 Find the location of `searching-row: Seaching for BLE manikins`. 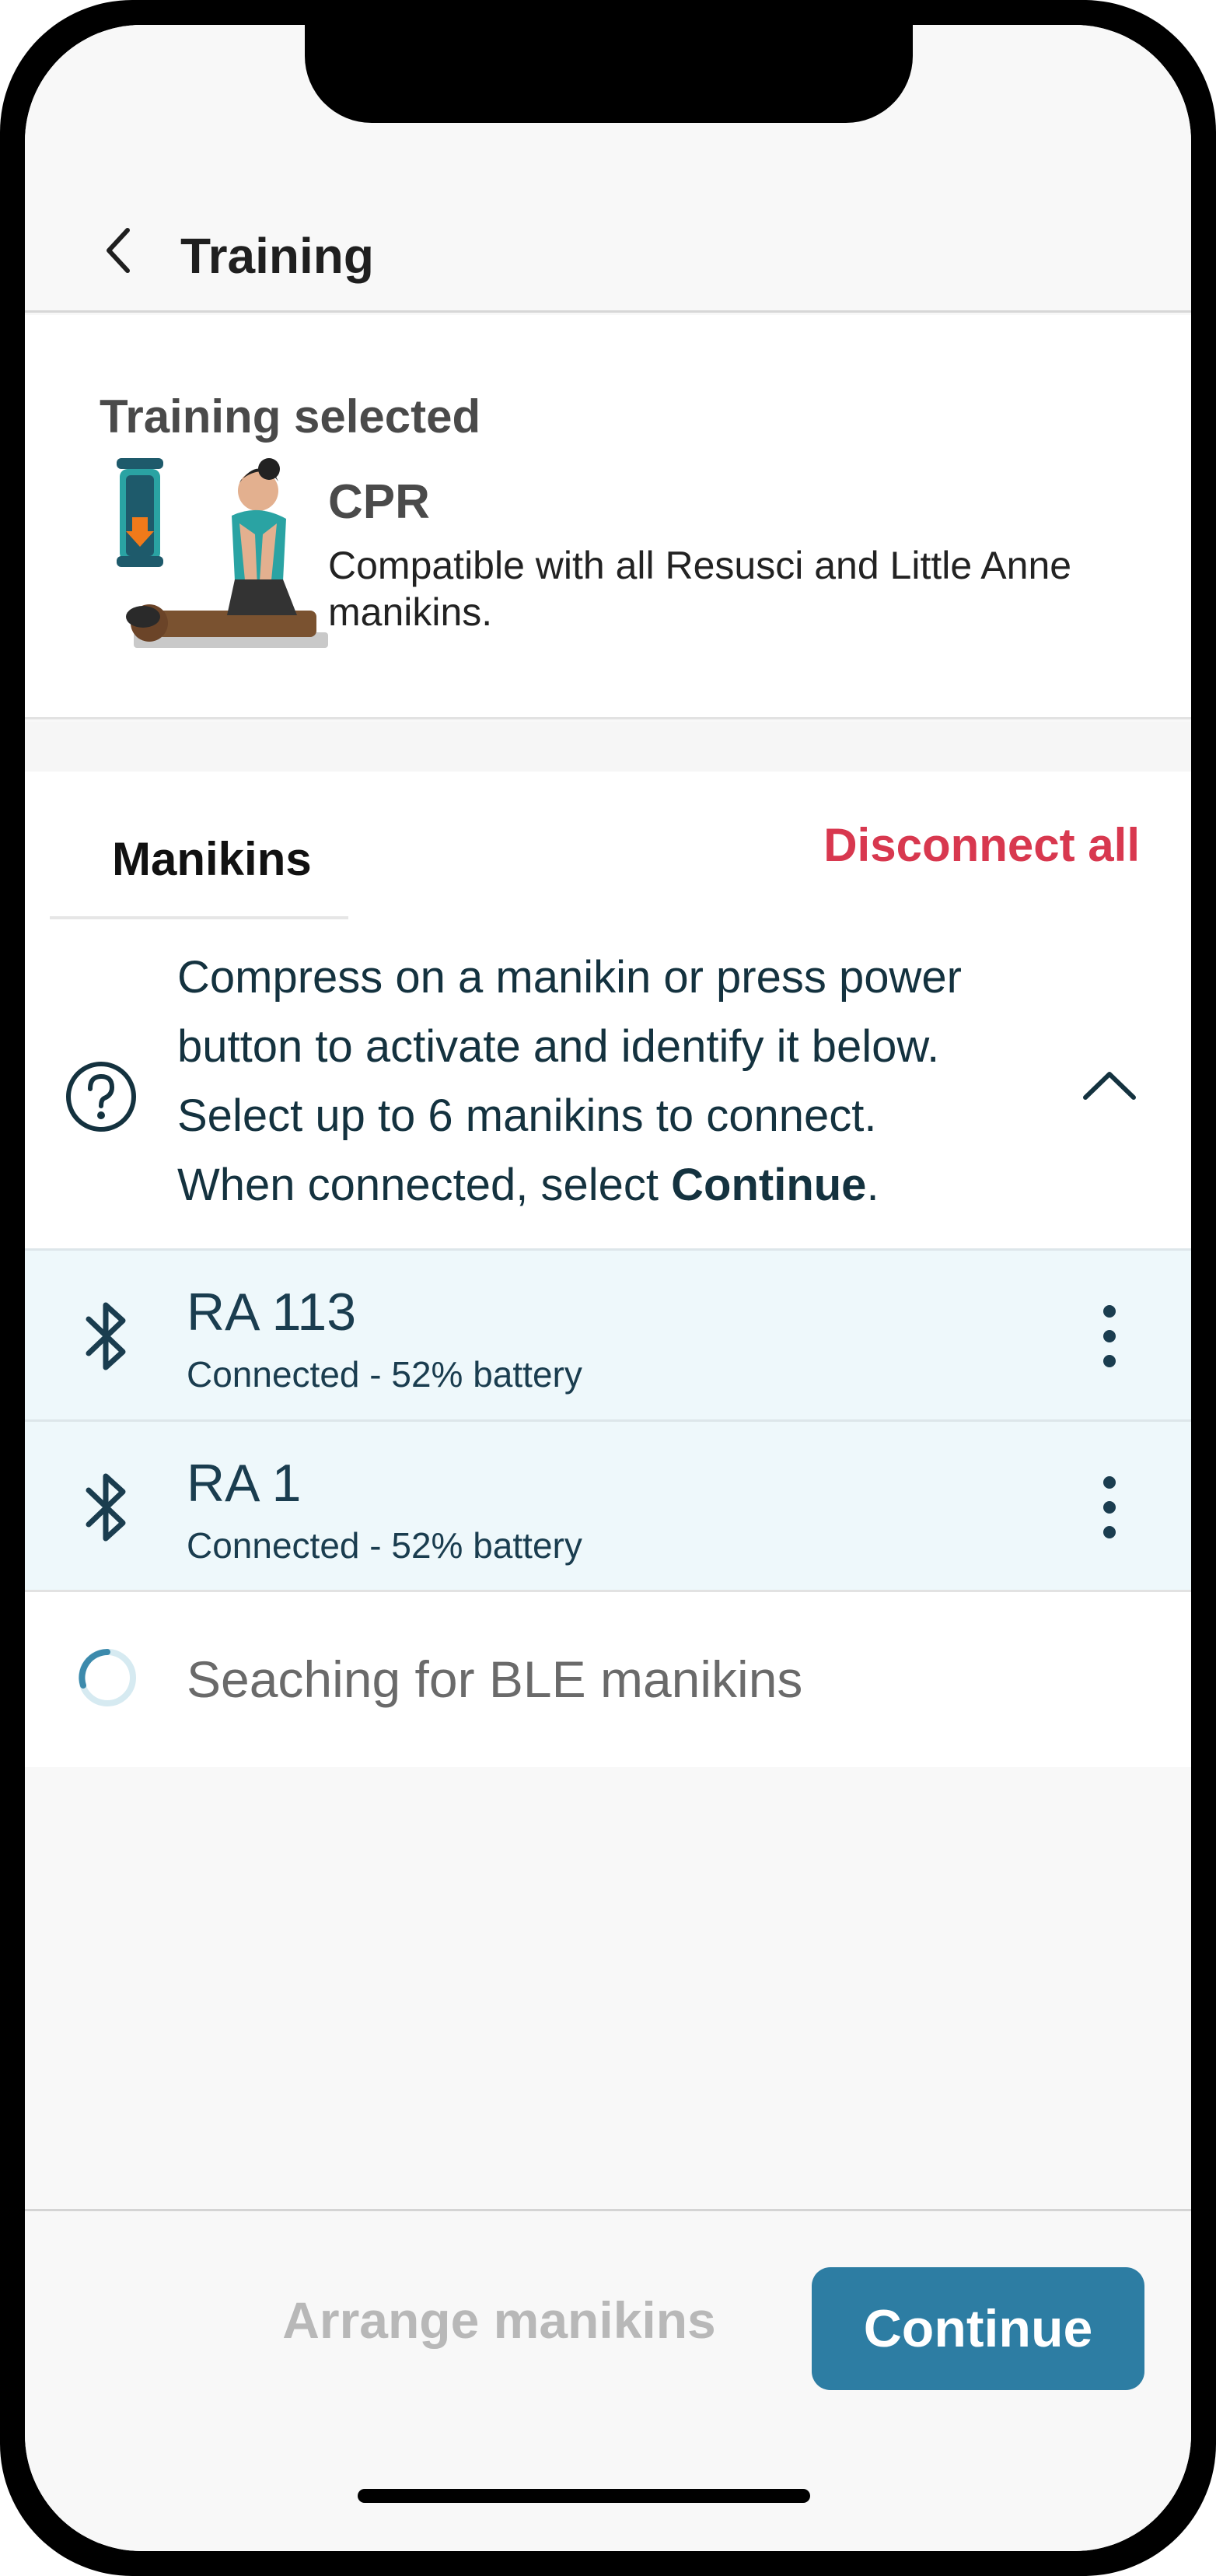

searching-row: Seaching for BLE manikins is located at coordinates (608, 1679).